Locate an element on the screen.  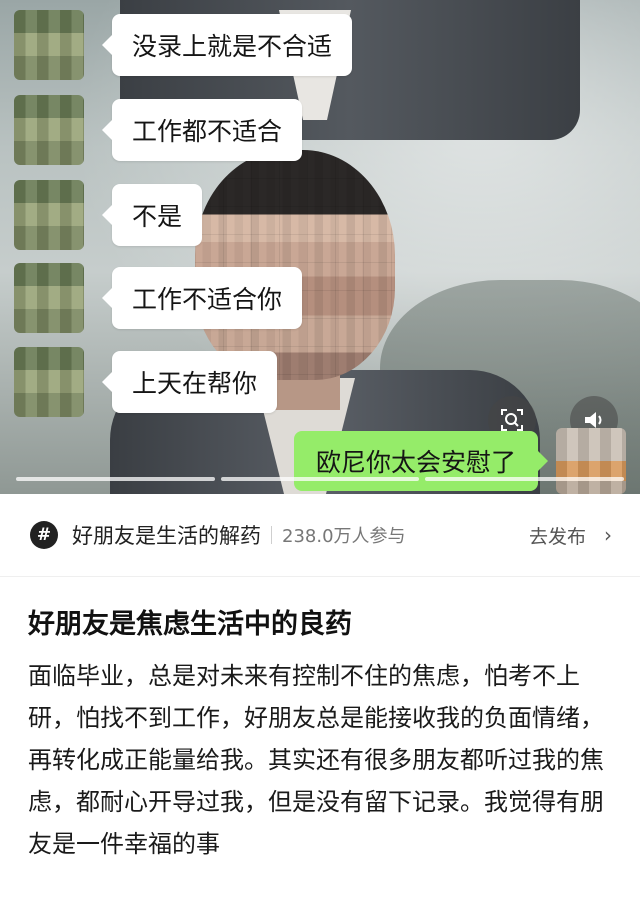
chat-bubble: 上天在帮你 is located at coordinates (189, 382).